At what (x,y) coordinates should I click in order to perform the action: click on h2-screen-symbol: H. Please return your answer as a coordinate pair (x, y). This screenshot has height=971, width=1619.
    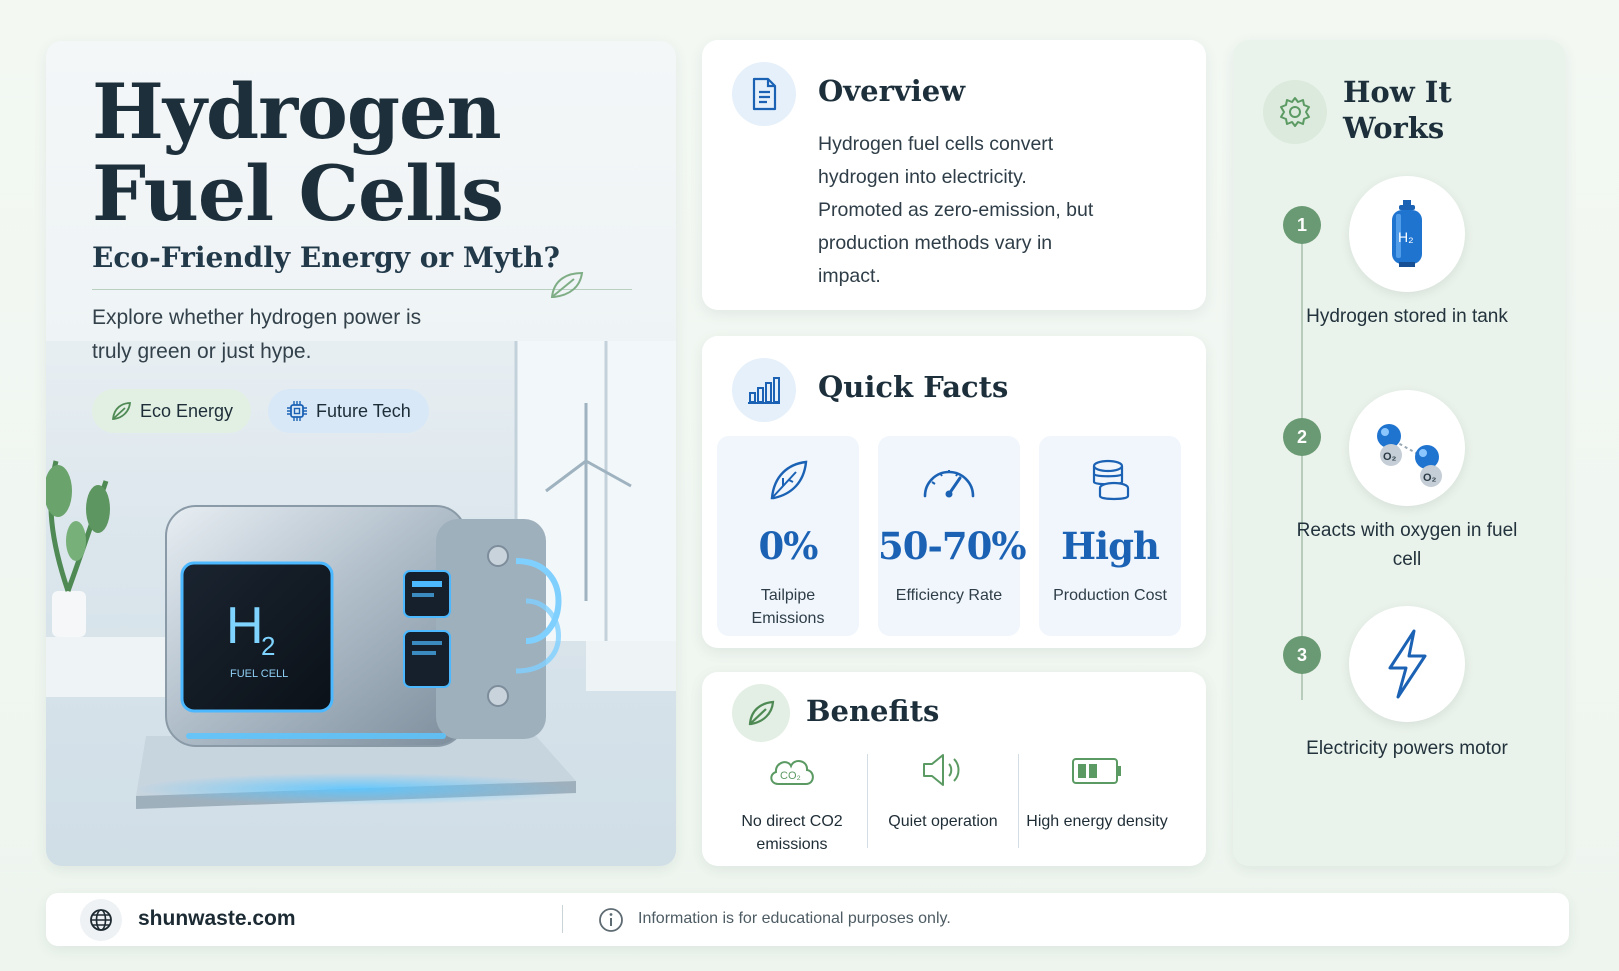
    Looking at the image, I should click on (245, 626).